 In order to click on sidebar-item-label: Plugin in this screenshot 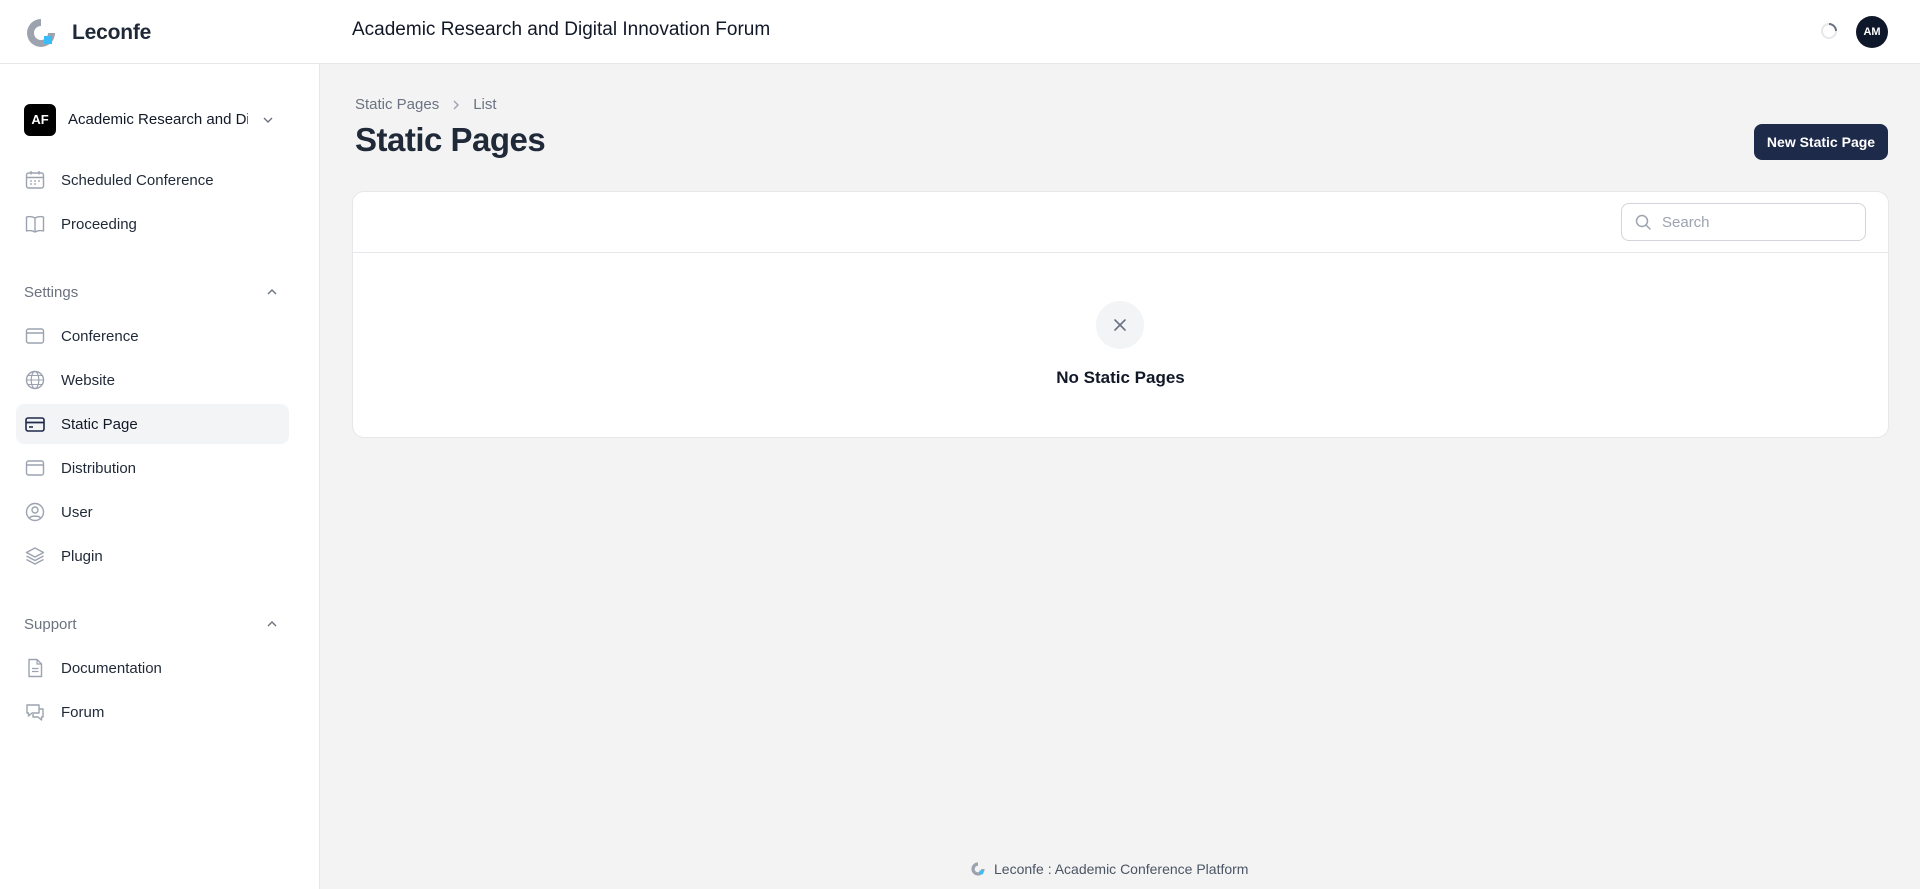, I will do `click(82, 556)`.